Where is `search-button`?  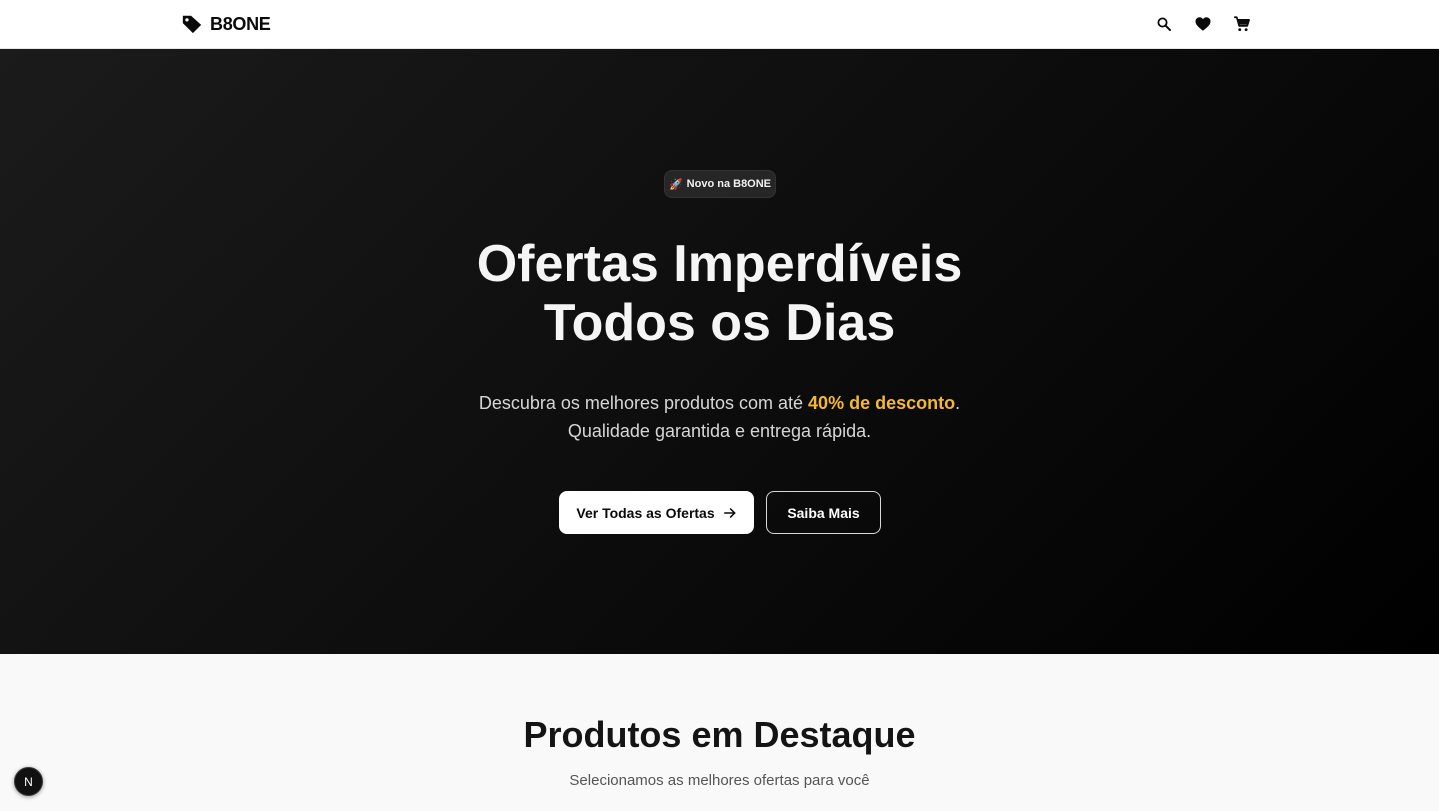 search-button is located at coordinates (1164, 24).